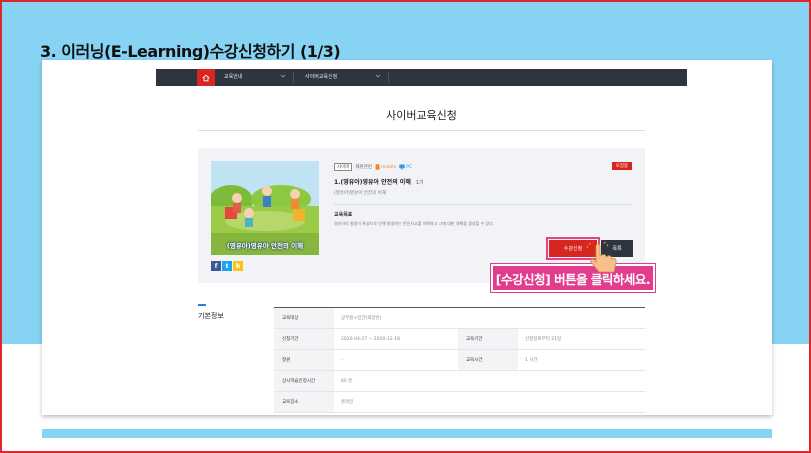 This screenshot has height=453, width=811. What do you see at coordinates (421, 77) in the screenshot?
I see `top-navigation: 교육안내 사이버교육신청` at bounding box center [421, 77].